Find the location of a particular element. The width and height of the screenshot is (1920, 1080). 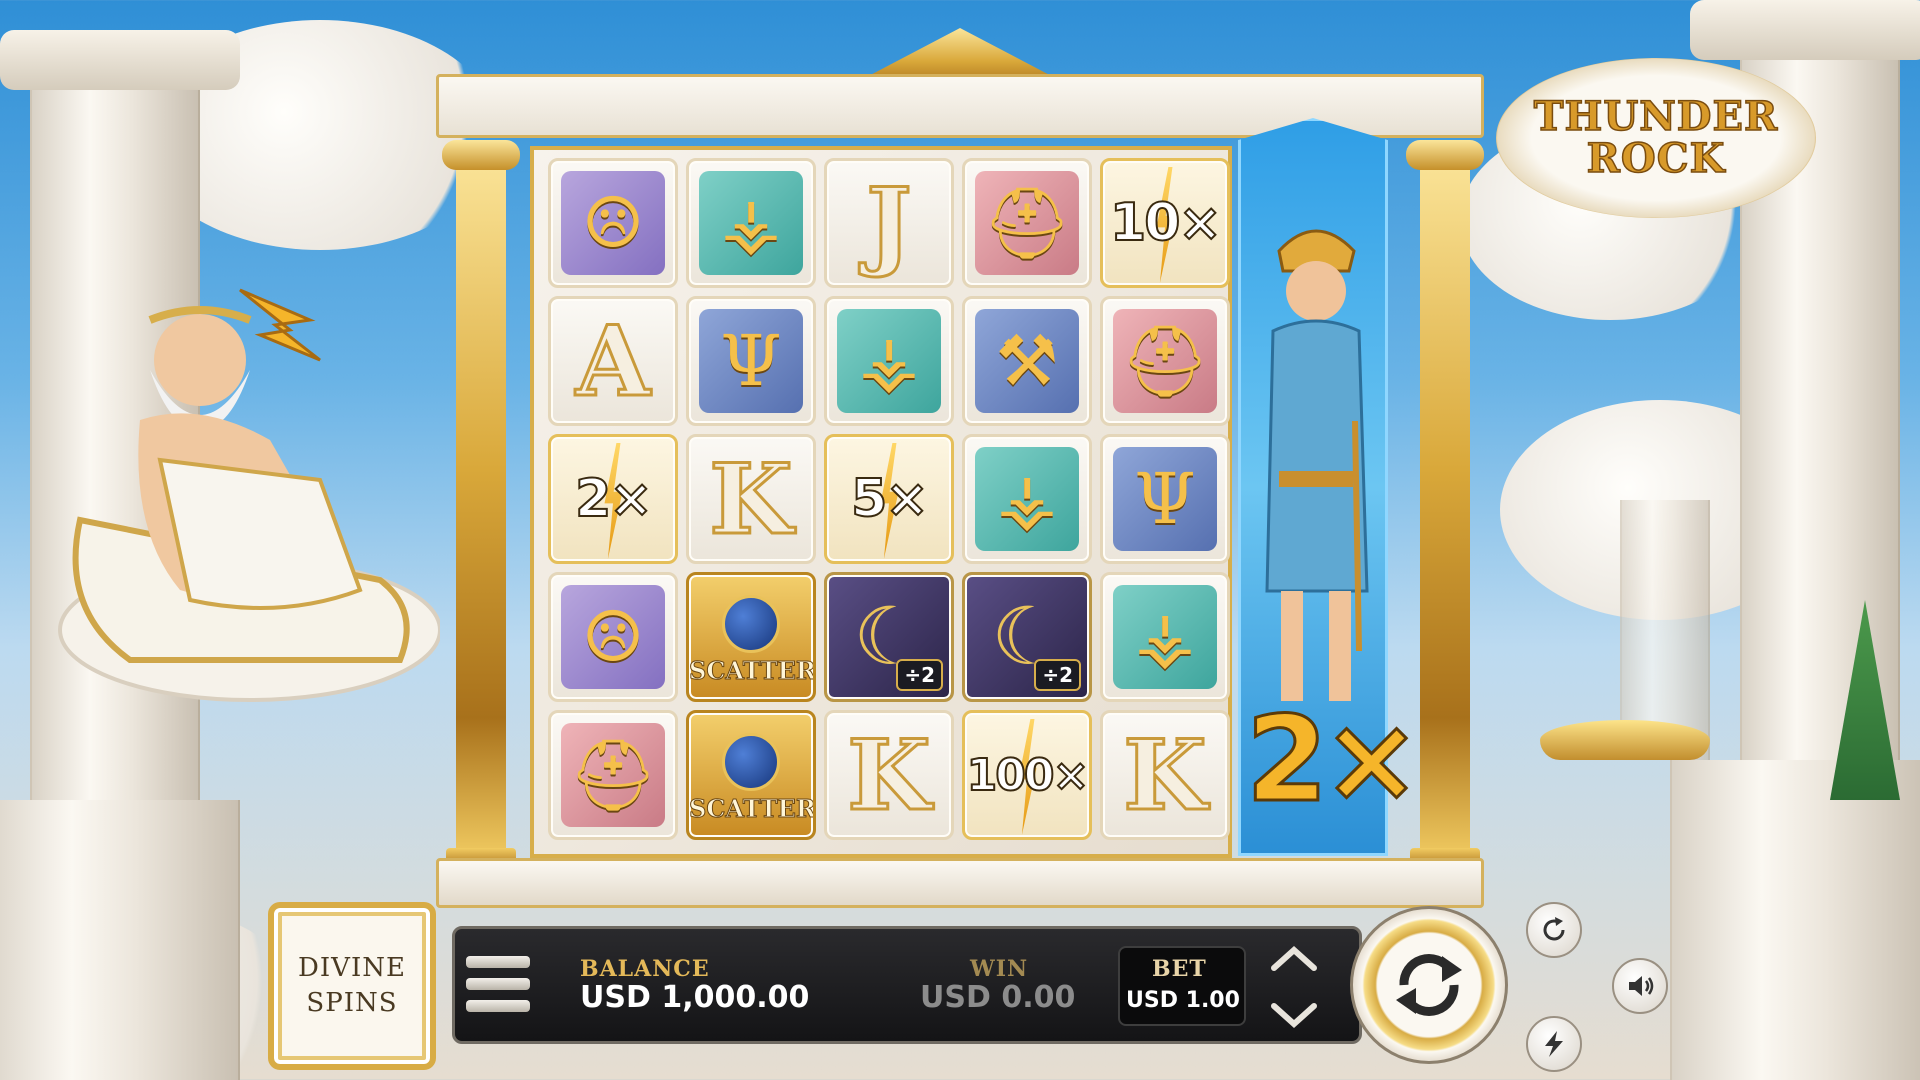

reel-cell: J is located at coordinates (889, 223).